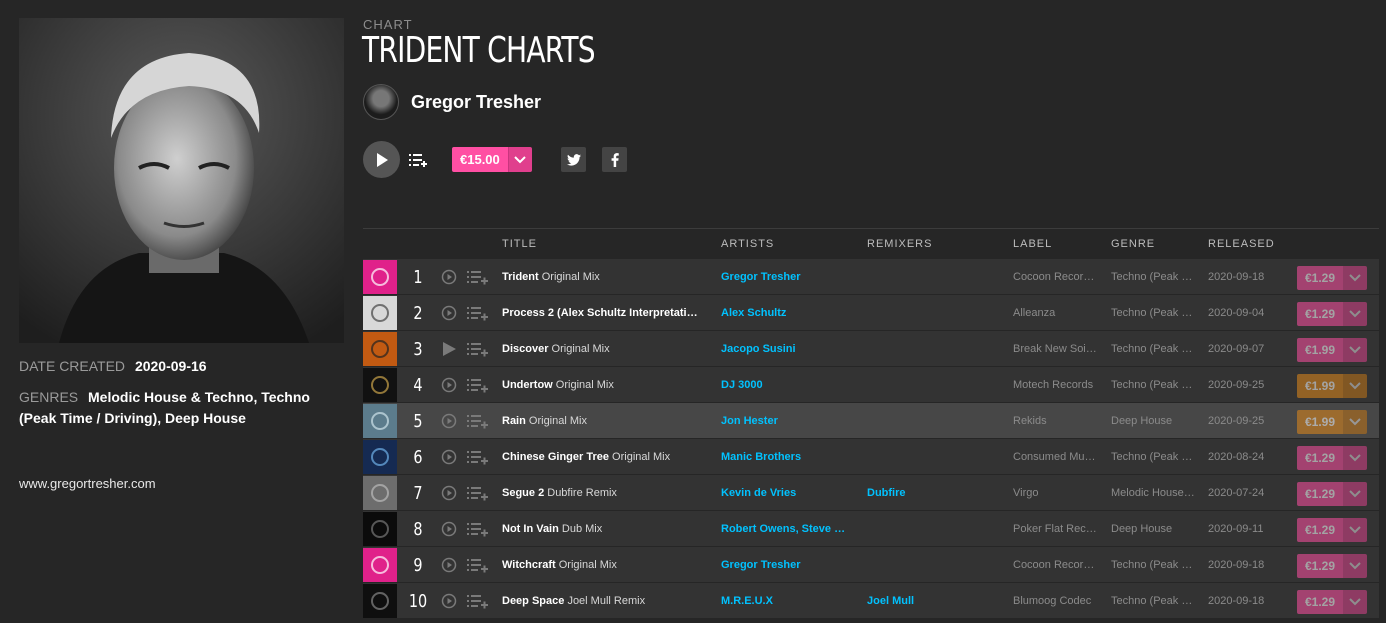 Image resolution: width=1386 pixels, height=623 pixels. I want to click on track-label: Alleanza, so click(1055, 313).